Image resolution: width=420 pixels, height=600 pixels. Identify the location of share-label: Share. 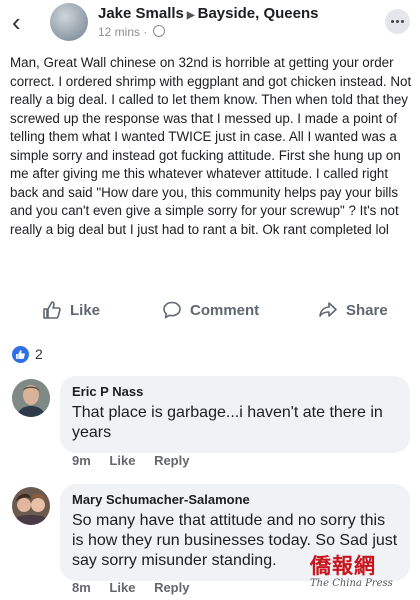
(367, 310).